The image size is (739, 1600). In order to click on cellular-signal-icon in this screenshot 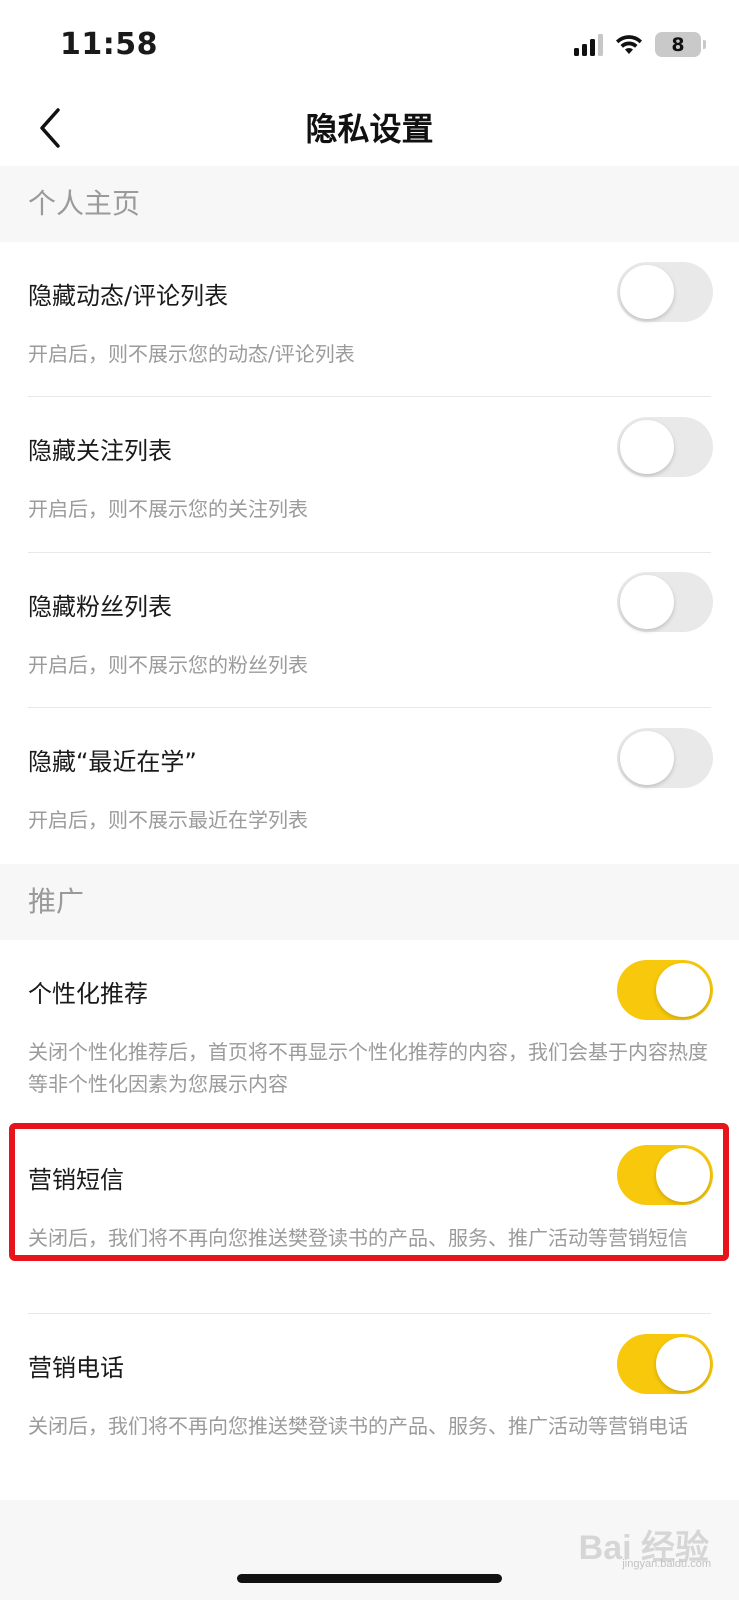, I will do `click(588, 44)`.